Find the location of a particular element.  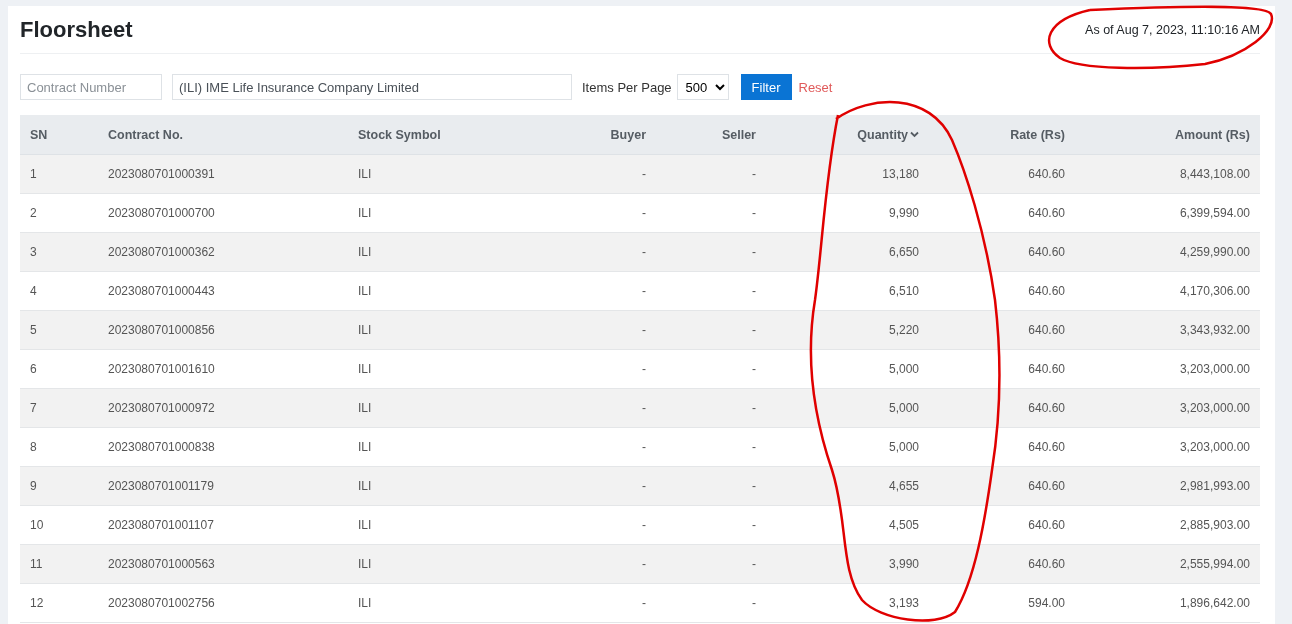

table-cell-text: 3,343,932.00 is located at coordinates (1214, 330).